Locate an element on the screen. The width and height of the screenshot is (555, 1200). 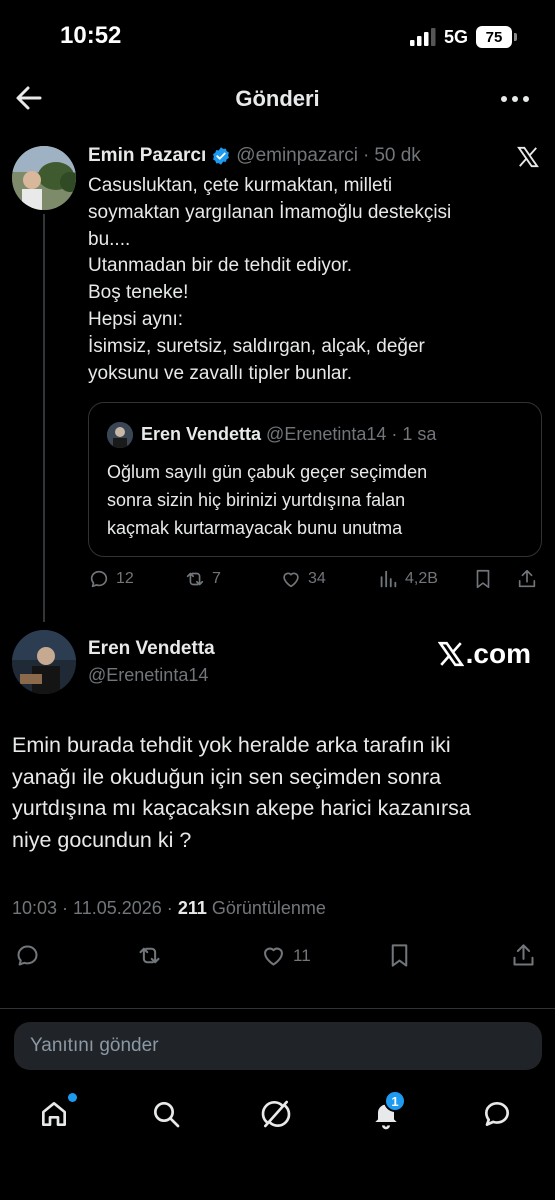
reply-count: 12 is located at coordinates (125, 578).